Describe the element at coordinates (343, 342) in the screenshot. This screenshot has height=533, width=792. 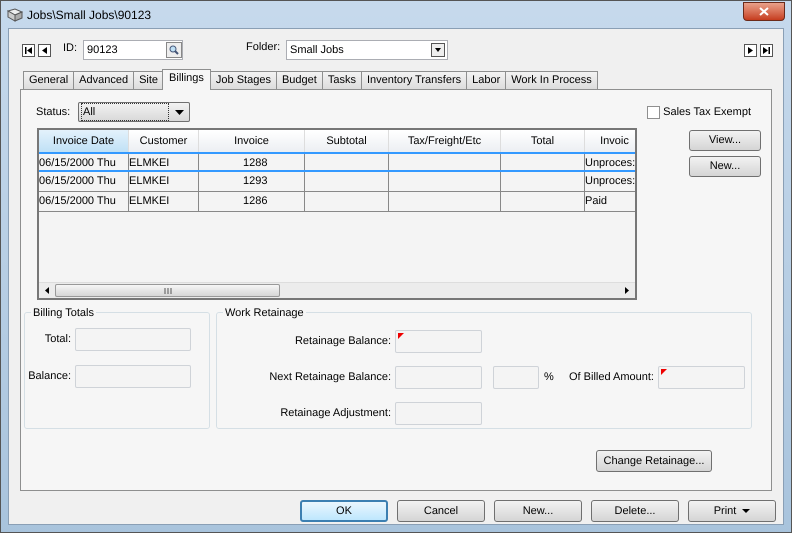
I see `field-label: Retainage Balance:` at that location.